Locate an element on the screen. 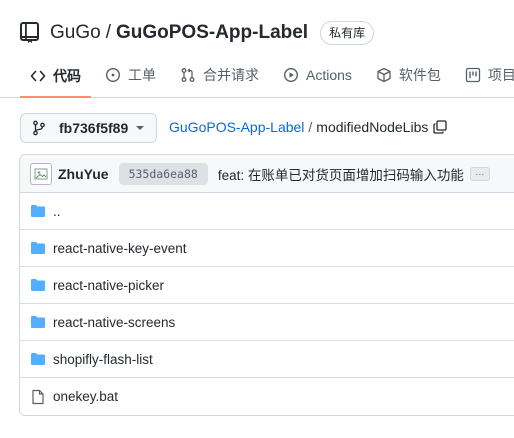 Image resolution: width=514 pixels, height=438 pixels. chevron-down-icon is located at coordinates (140, 128).